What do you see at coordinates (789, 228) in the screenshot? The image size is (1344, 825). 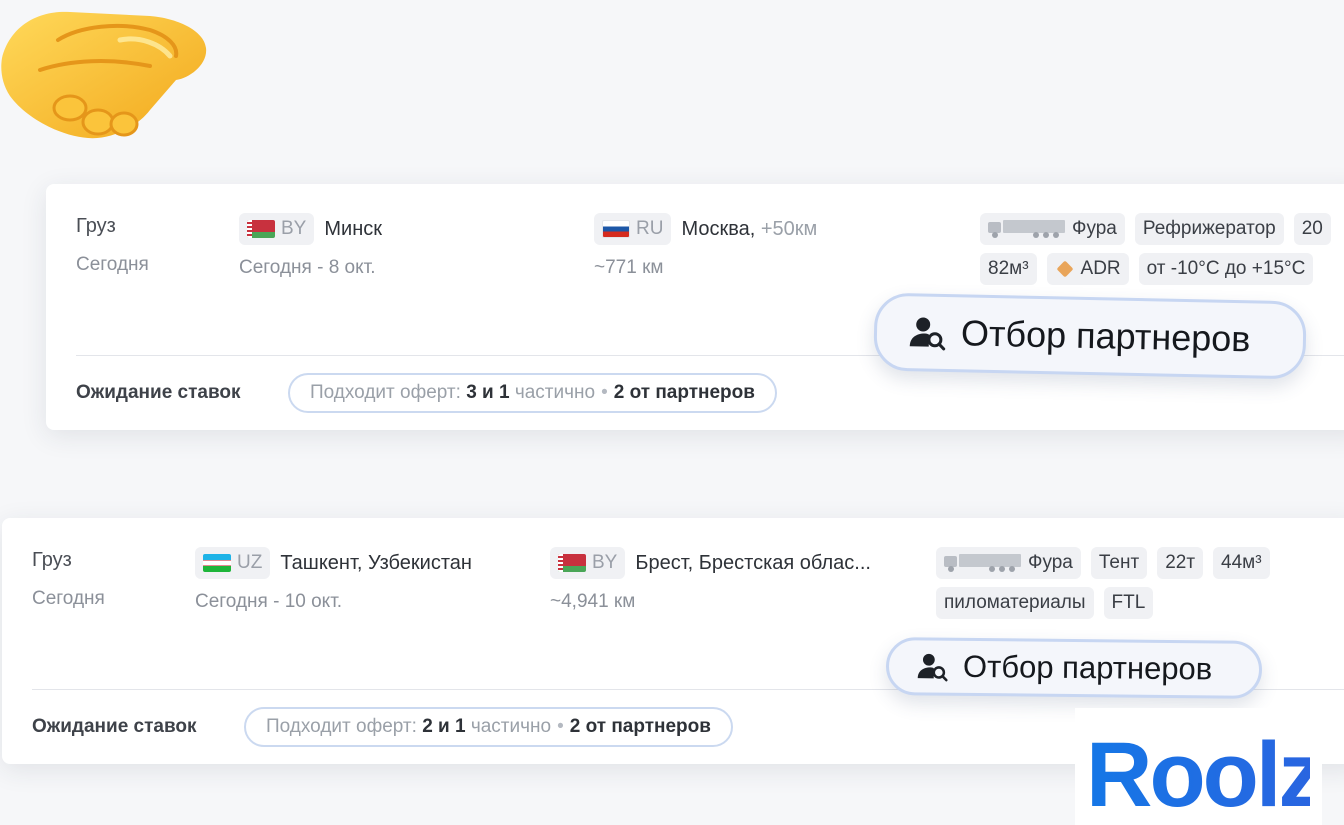 I see `destination-radius: +50км` at bounding box center [789, 228].